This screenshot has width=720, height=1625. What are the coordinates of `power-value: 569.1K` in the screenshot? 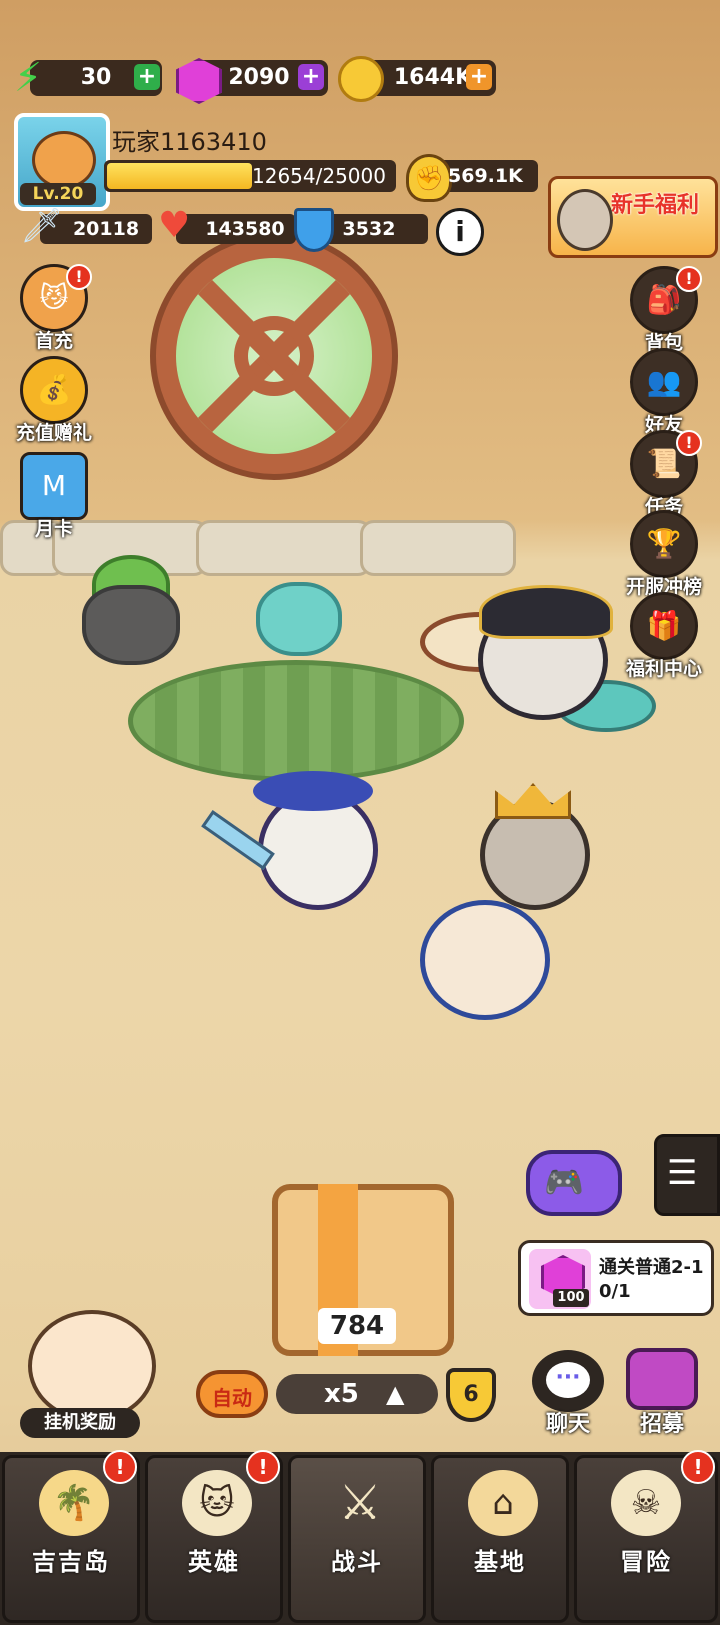 It's located at (485, 176).